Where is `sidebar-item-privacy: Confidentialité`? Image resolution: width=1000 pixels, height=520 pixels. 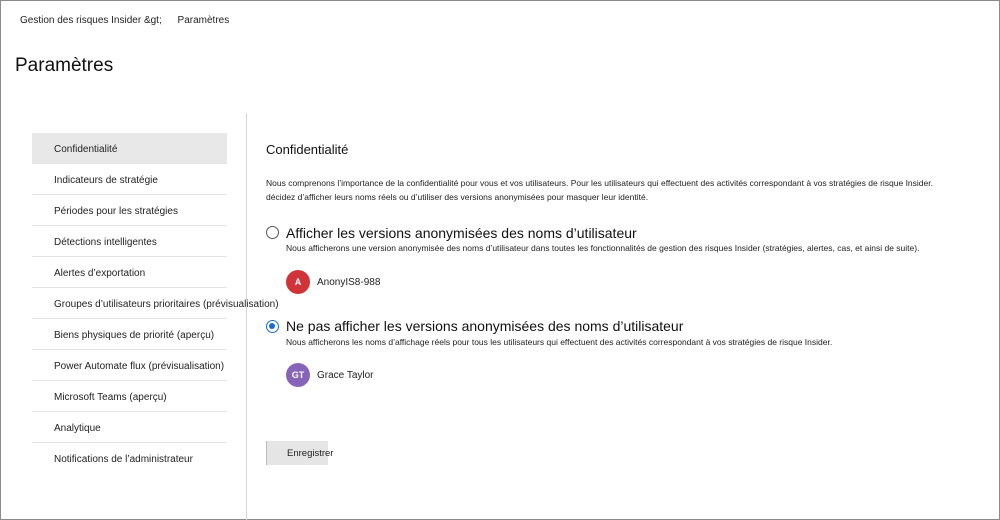 sidebar-item-privacy: Confidentialité is located at coordinates (129, 148).